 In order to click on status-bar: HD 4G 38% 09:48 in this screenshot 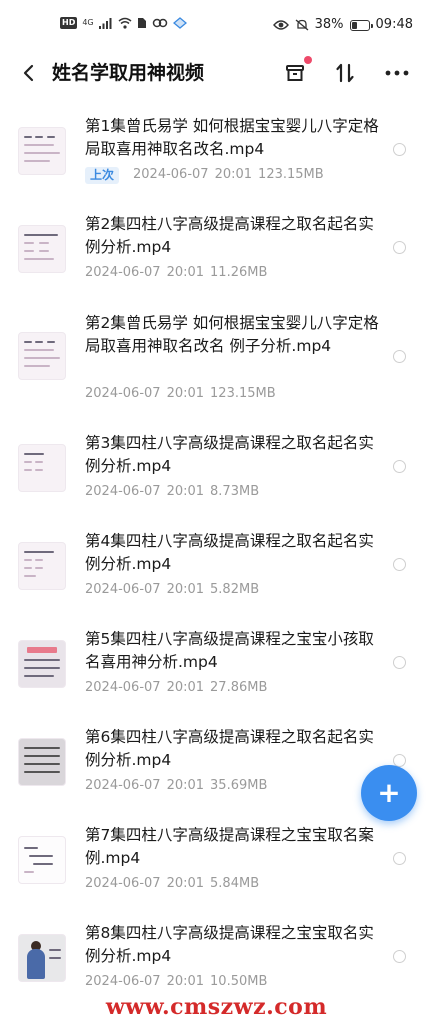, I will do `click(216, 25)`.